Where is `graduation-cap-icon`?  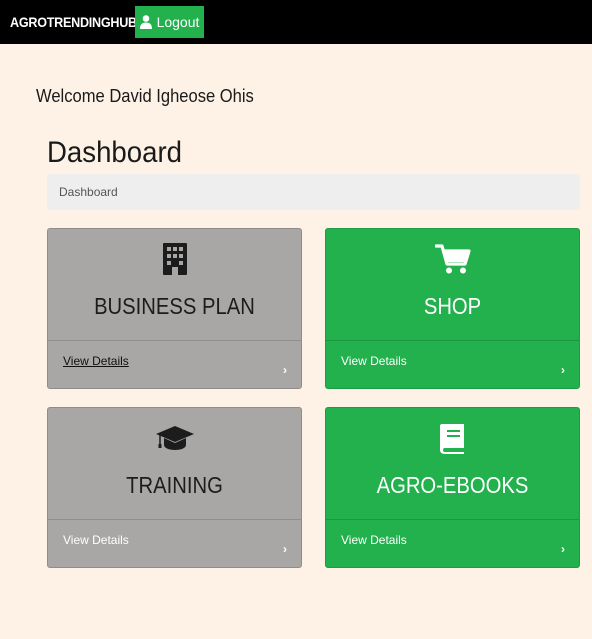 graduation-cap-icon is located at coordinates (175, 438).